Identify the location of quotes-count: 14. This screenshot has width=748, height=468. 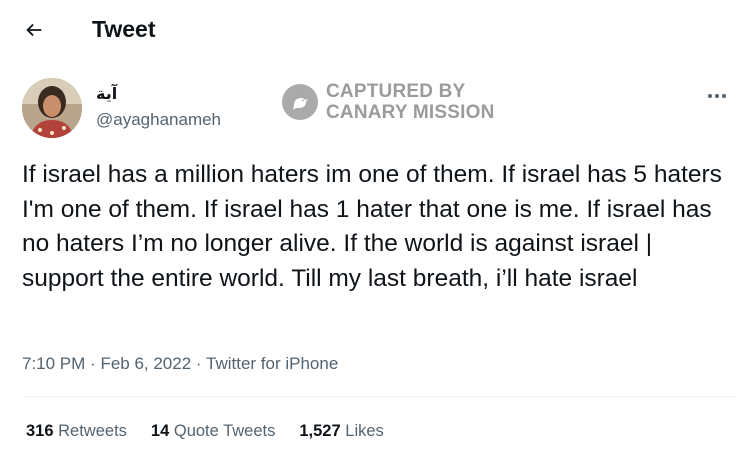
(160, 431).